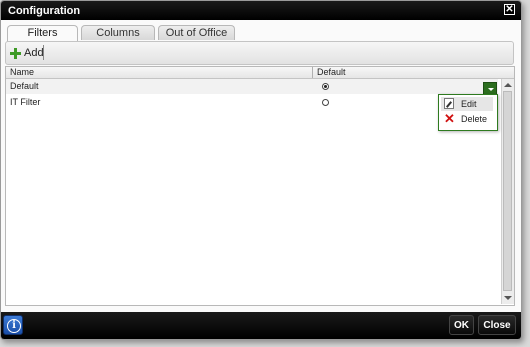  I want to click on column-header-default: Default, so click(331, 72).